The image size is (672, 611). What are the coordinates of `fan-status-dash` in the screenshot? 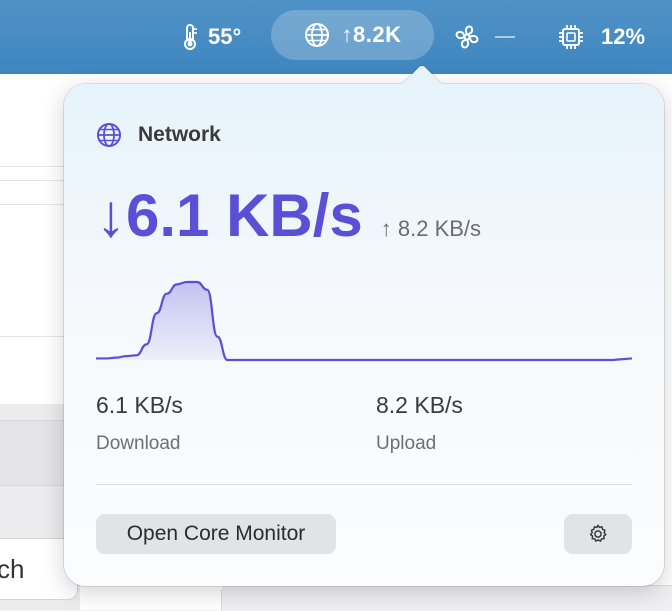 It's located at (505, 37).